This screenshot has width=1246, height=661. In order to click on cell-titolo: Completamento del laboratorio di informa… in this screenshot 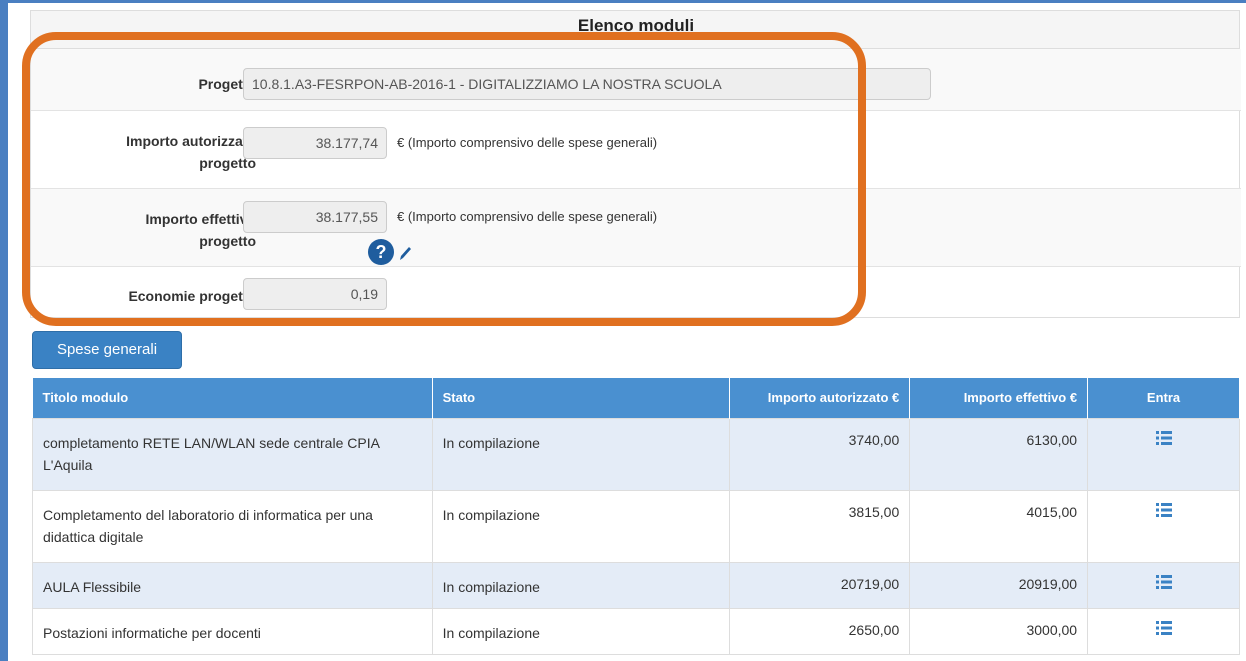, I will do `click(232, 526)`.